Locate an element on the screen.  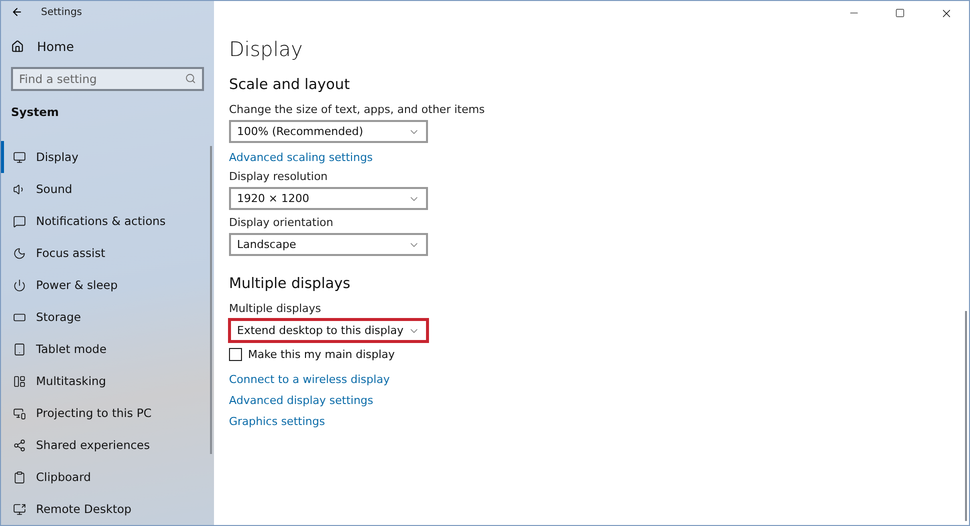
sidebar-item: Tablet mode is located at coordinates (107, 349).